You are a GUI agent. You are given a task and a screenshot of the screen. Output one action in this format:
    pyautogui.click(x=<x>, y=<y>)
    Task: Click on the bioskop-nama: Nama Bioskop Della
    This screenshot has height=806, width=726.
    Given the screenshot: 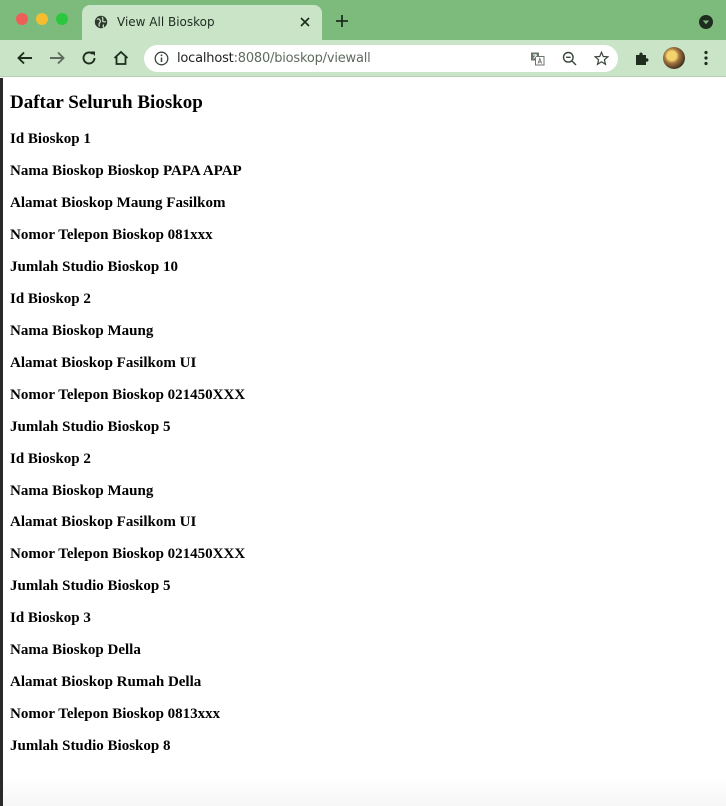 What is the action you would take?
    pyautogui.click(x=75, y=650)
    